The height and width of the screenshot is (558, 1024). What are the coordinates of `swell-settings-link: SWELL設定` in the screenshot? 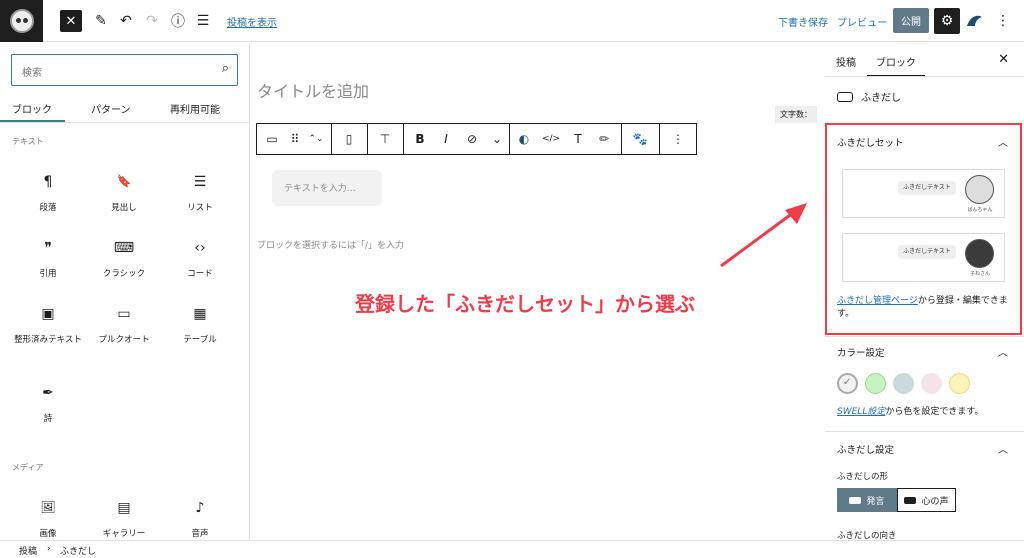 It's located at (861, 412).